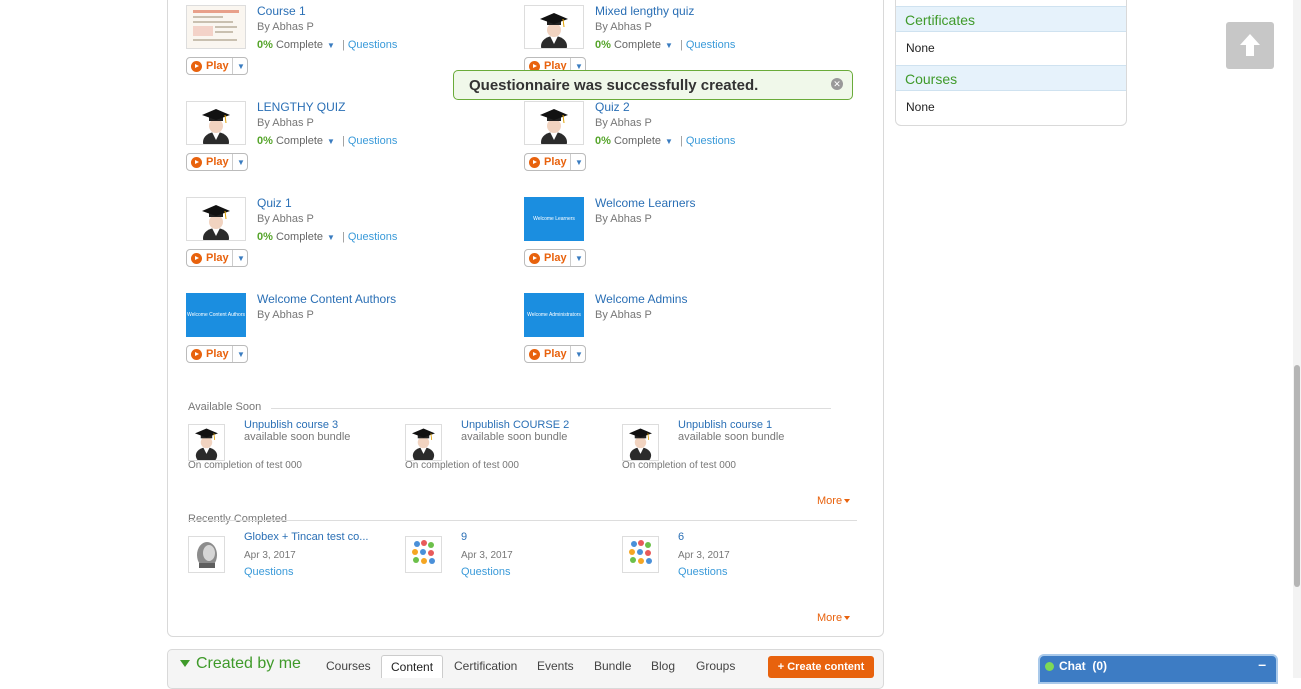  I want to click on scroll-to-top-button, so click(1250, 45).